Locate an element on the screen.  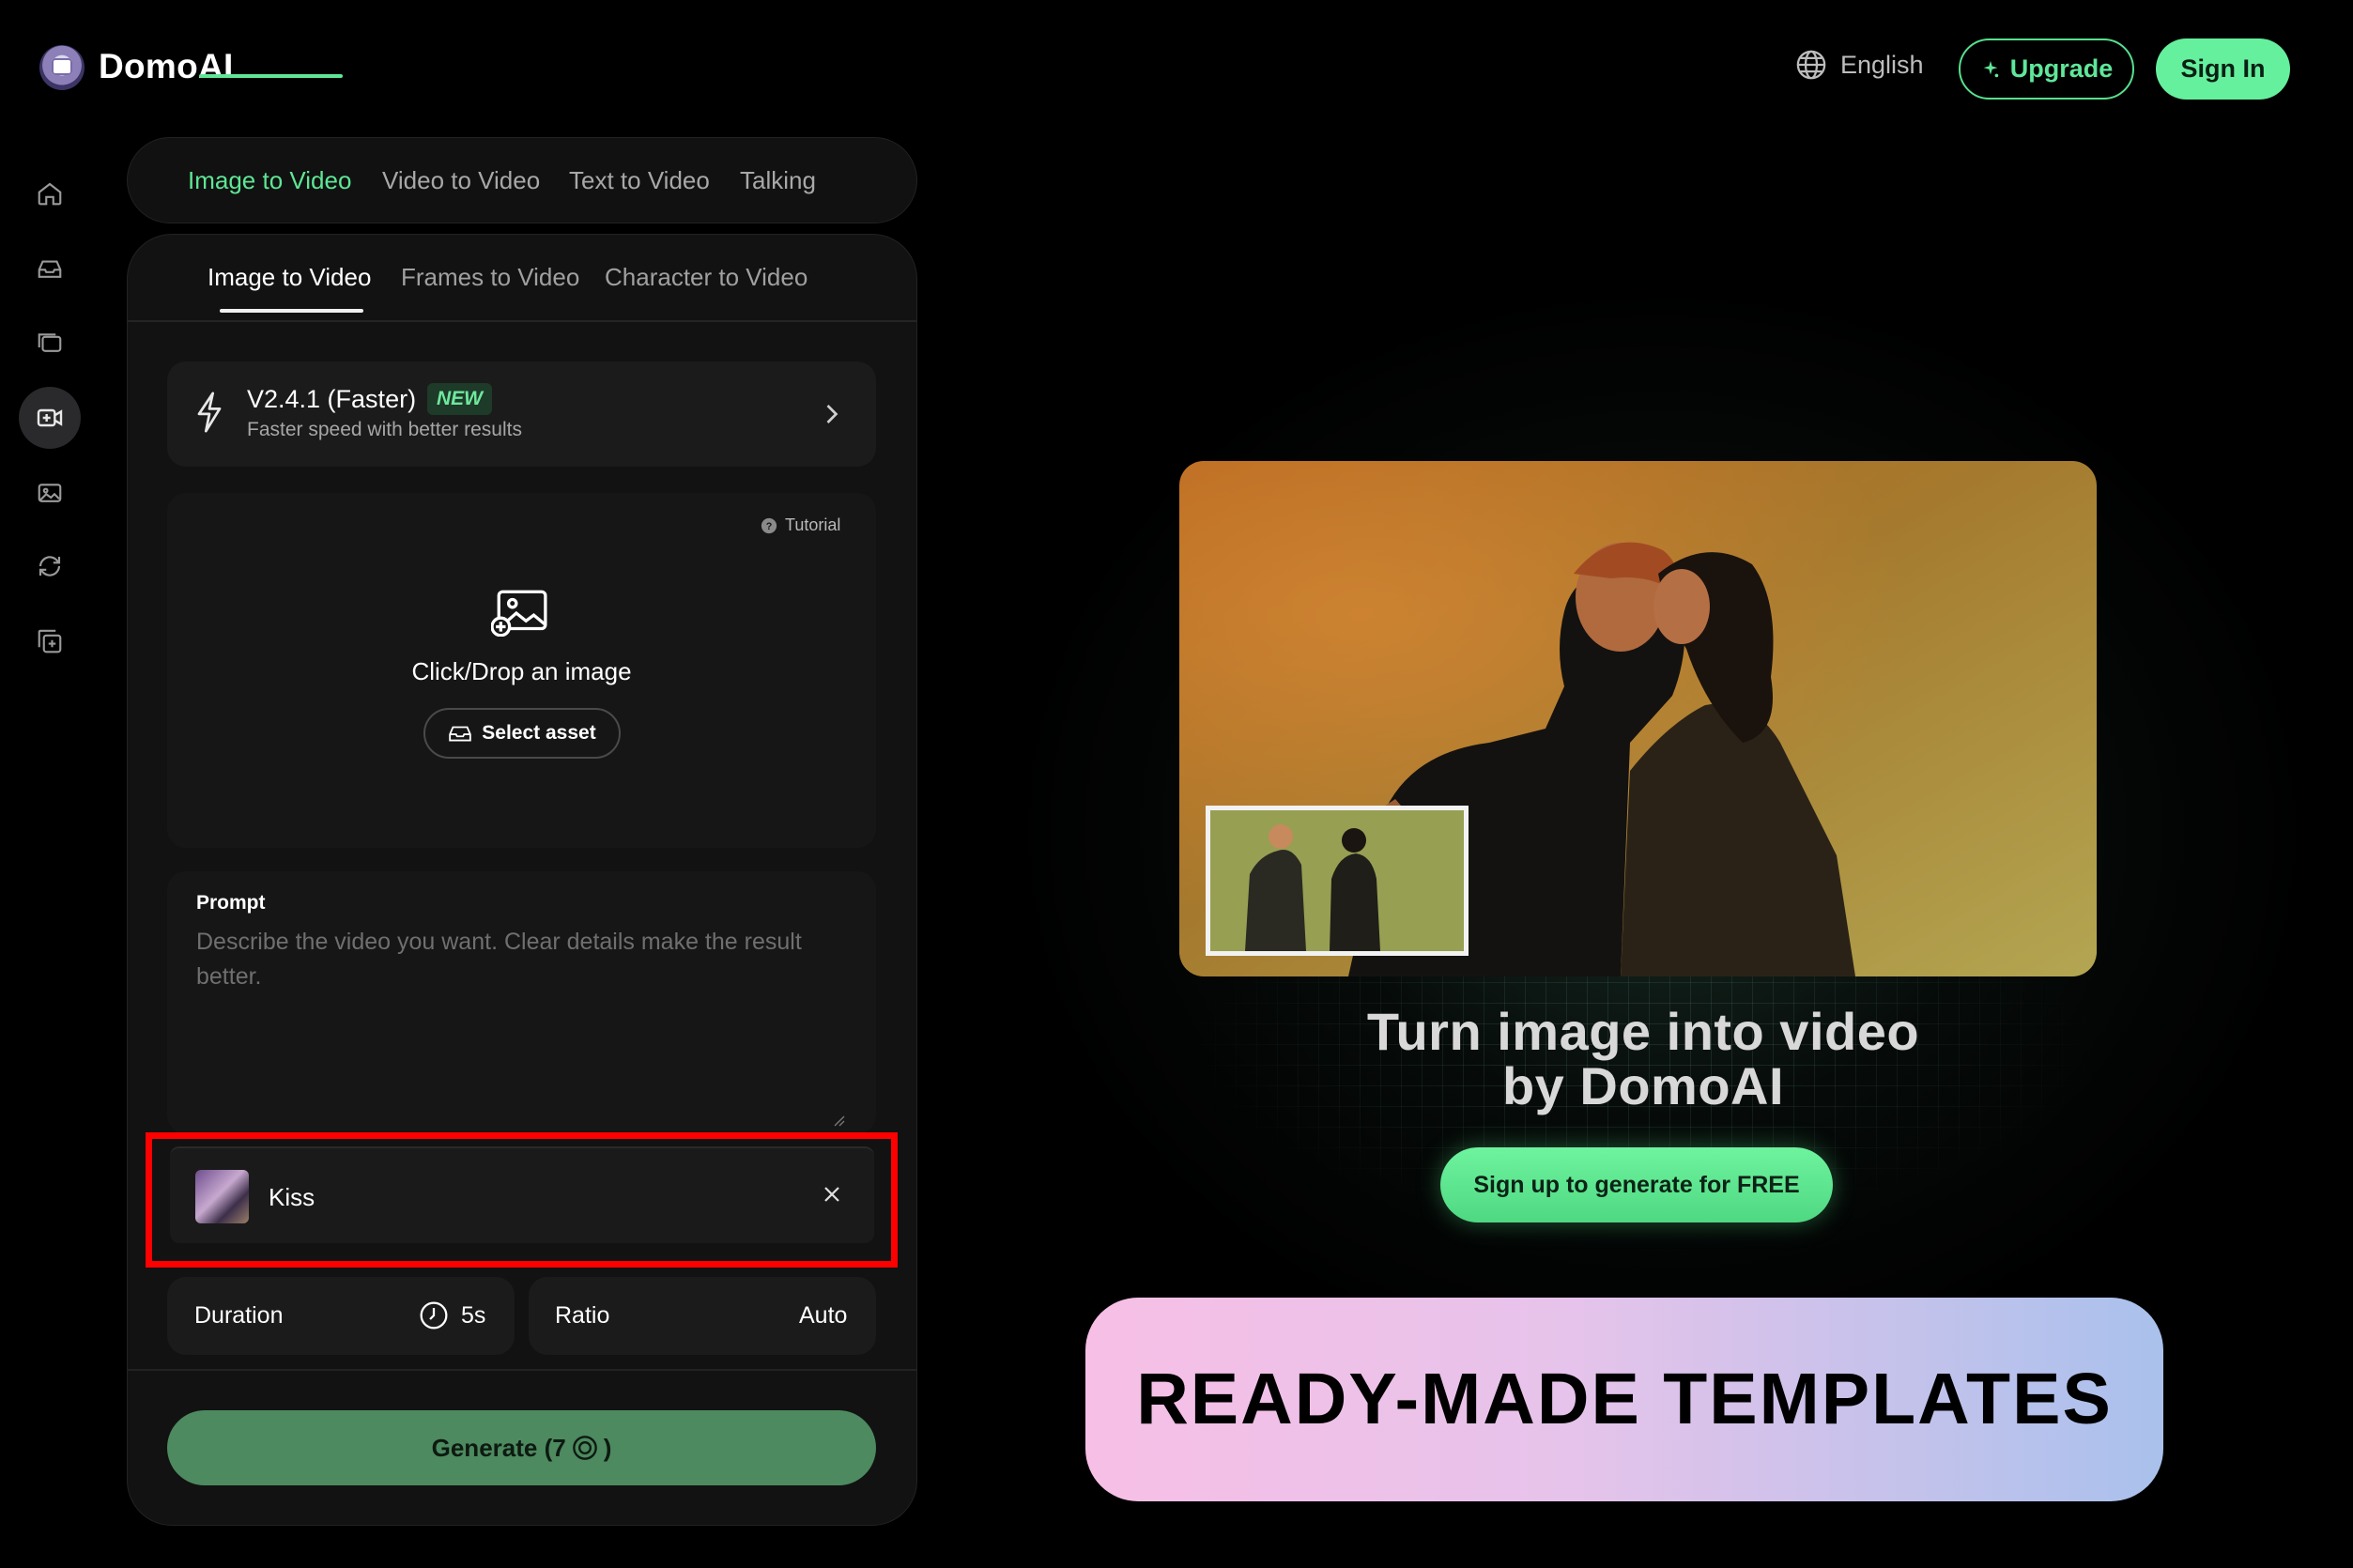
tutorial-label: Tutorial is located at coordinates (813, 525).